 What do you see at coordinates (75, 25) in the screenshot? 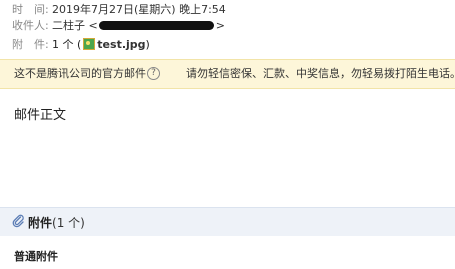
I see `recipient-name: 二柱子 <` at bounding box center [75, 25].